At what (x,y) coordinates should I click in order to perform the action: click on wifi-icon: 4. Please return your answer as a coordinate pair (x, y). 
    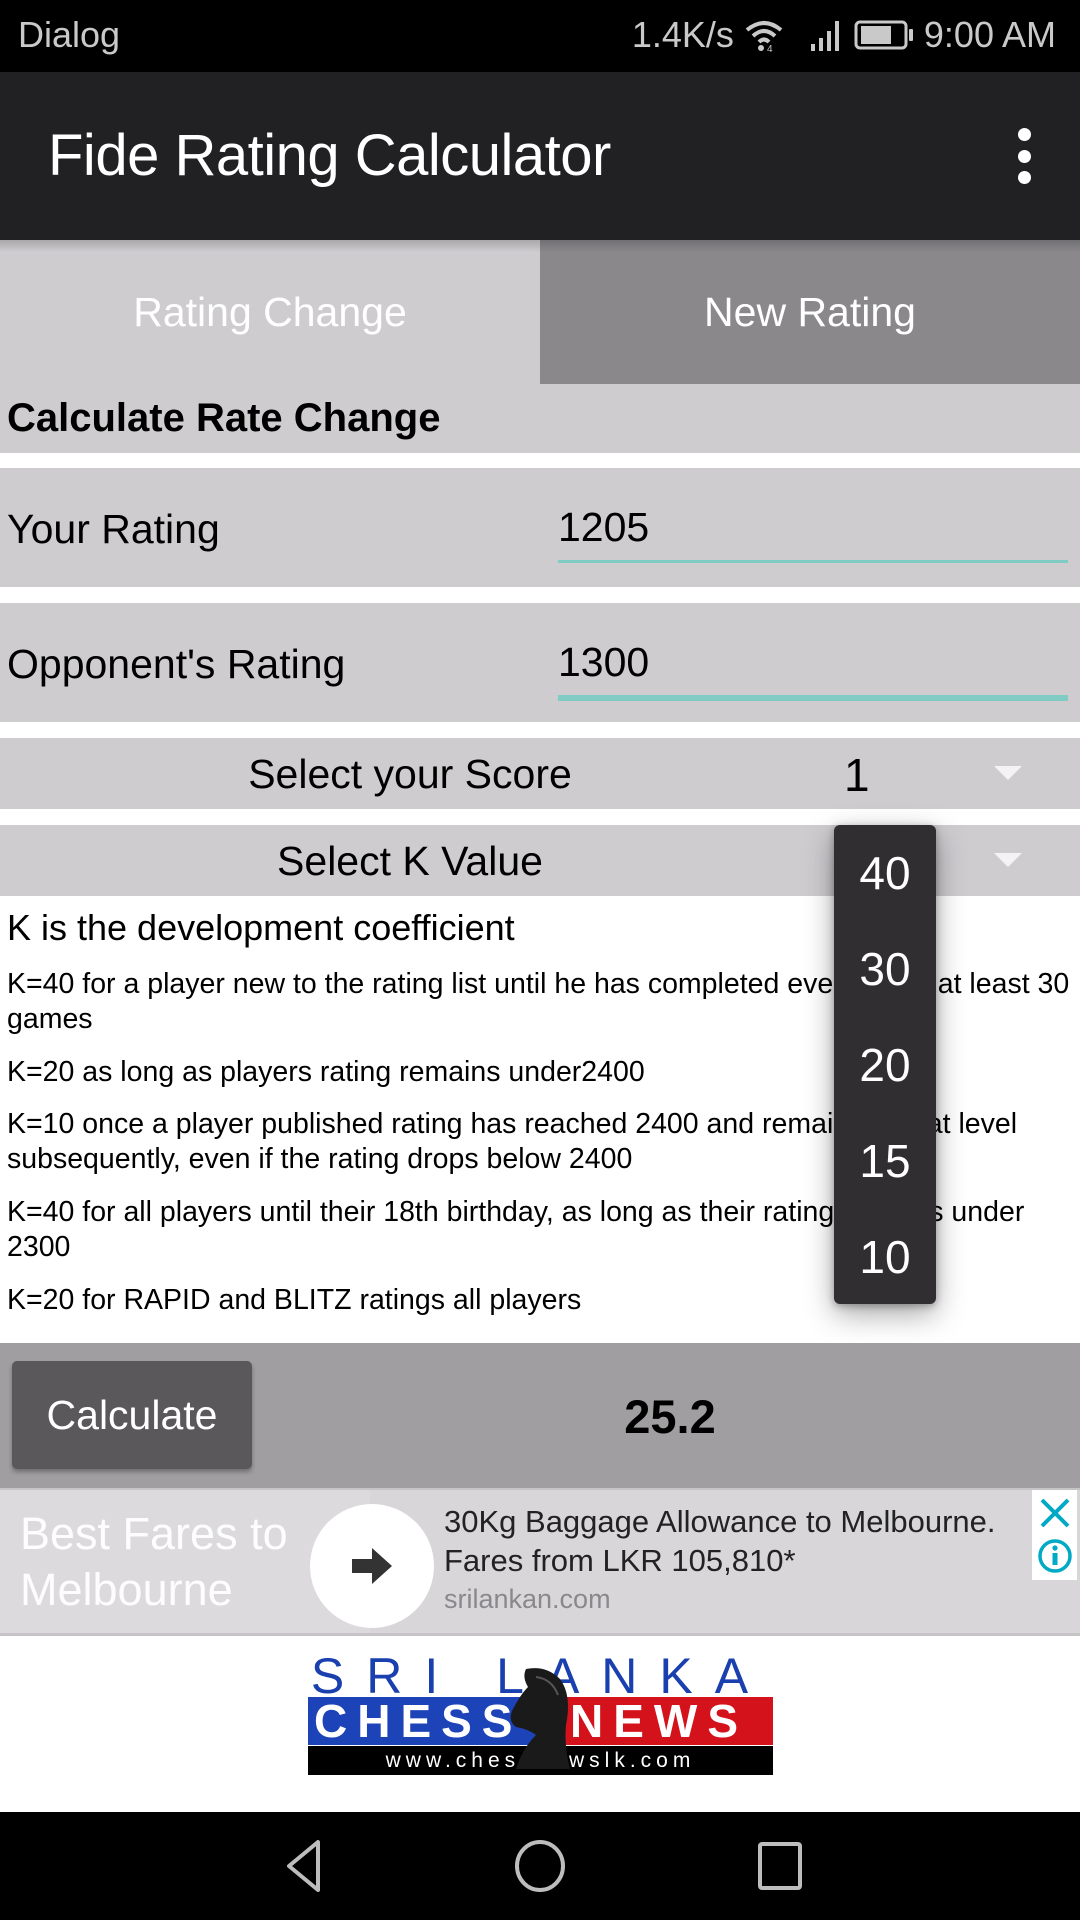
    Looking at the image, I should click on (764, 35).